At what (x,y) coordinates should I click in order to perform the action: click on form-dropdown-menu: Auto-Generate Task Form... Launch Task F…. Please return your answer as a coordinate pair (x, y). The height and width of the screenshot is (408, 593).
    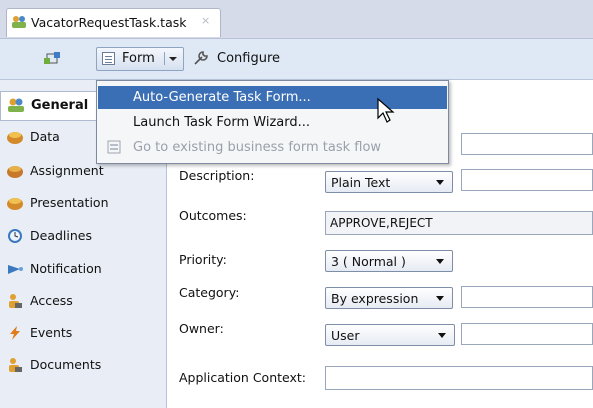
    Looking at the image, I should click on (272, 122).